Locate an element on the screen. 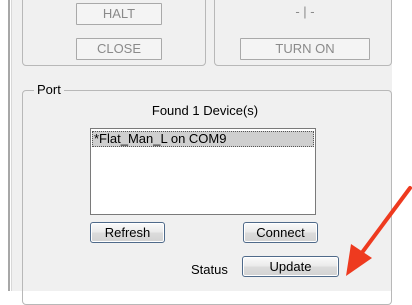 This screenshot has width=412, height=305. refresh-button: Refresh is located at coordinates (127, 232).